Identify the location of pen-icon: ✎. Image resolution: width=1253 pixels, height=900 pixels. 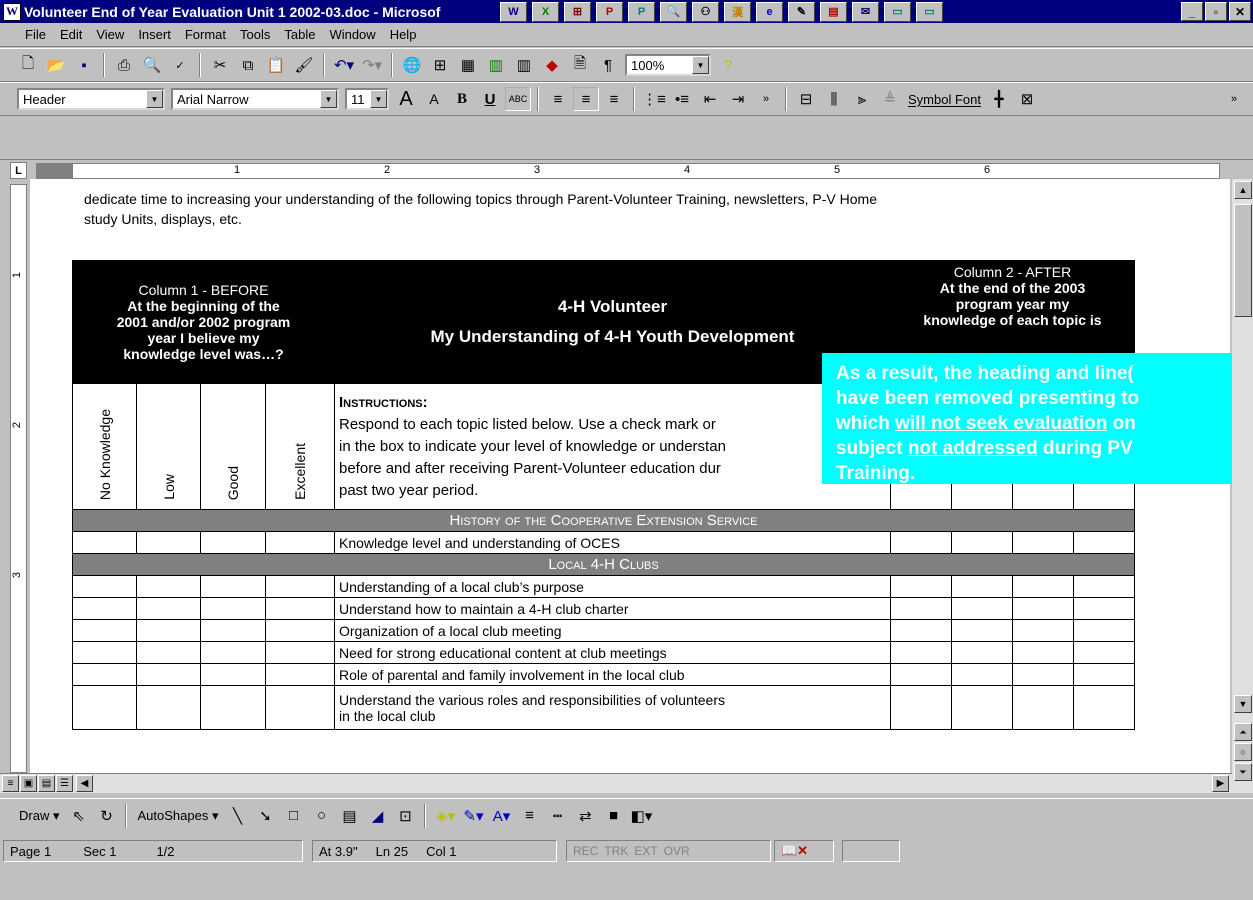
(801, 11).